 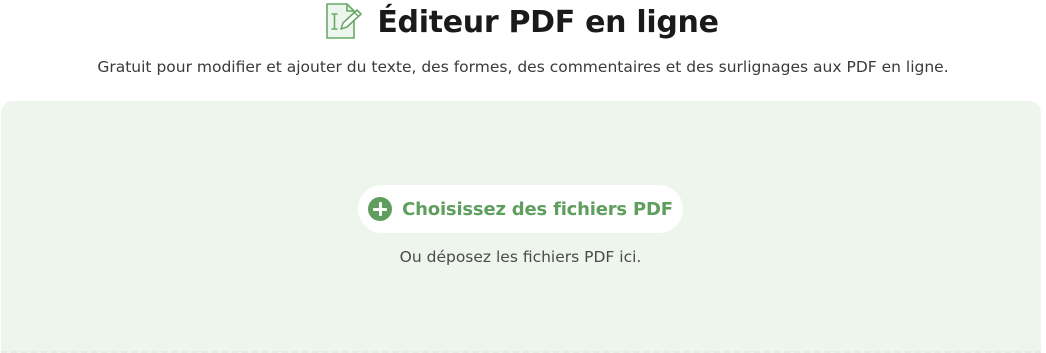 What do you see at coordinates (344, 21) in the screenshot?
I see `pdf-edit-icon` at bounding box center [344, 21].